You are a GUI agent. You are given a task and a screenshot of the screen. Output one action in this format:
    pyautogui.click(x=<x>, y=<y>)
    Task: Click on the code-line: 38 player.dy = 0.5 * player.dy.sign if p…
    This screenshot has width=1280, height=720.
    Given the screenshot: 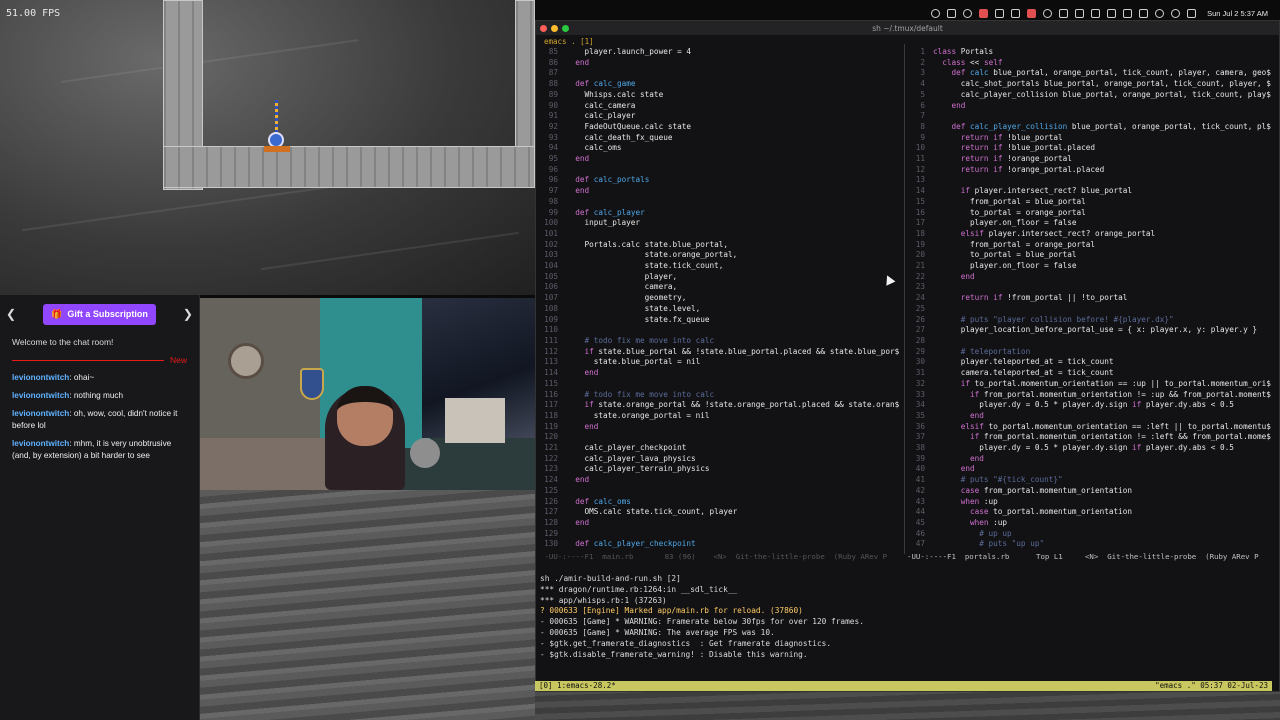 What is the action you would take?
    pyautogui.click(x=1091, y=448)
    